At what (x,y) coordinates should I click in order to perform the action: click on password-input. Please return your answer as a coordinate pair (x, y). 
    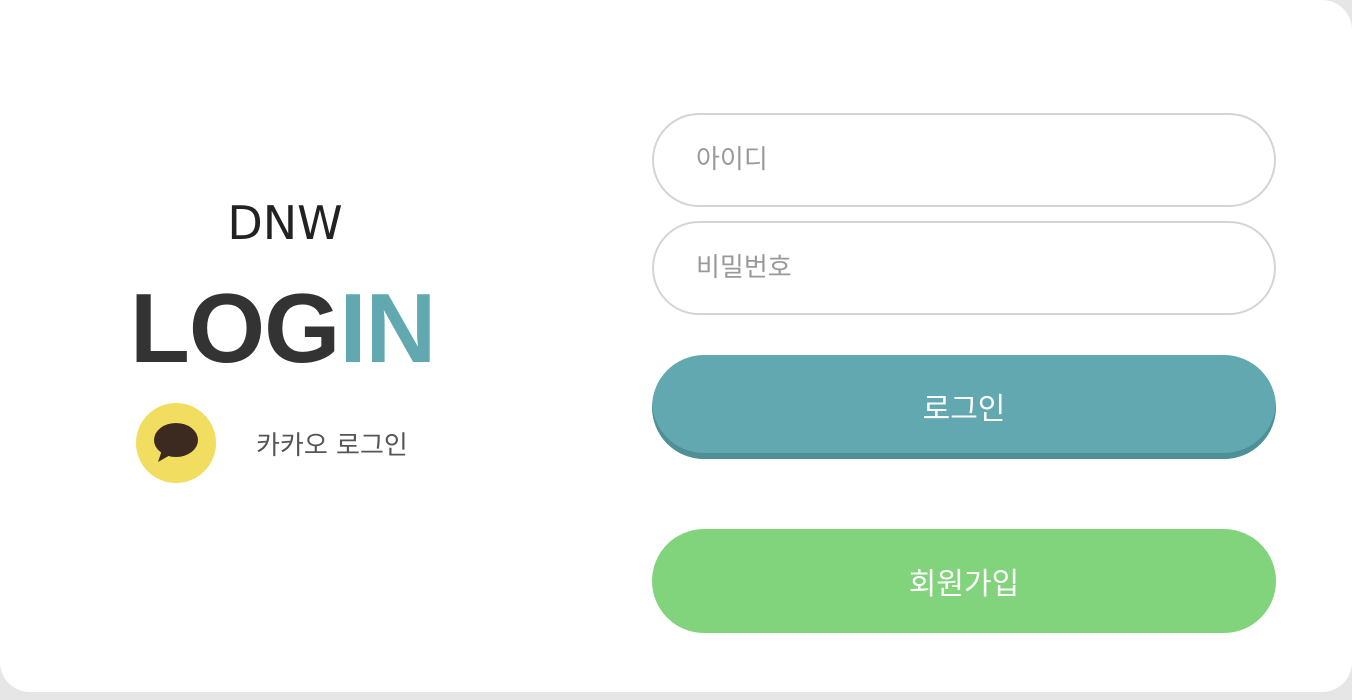
    Looking at the image, I should click on (964, 268).